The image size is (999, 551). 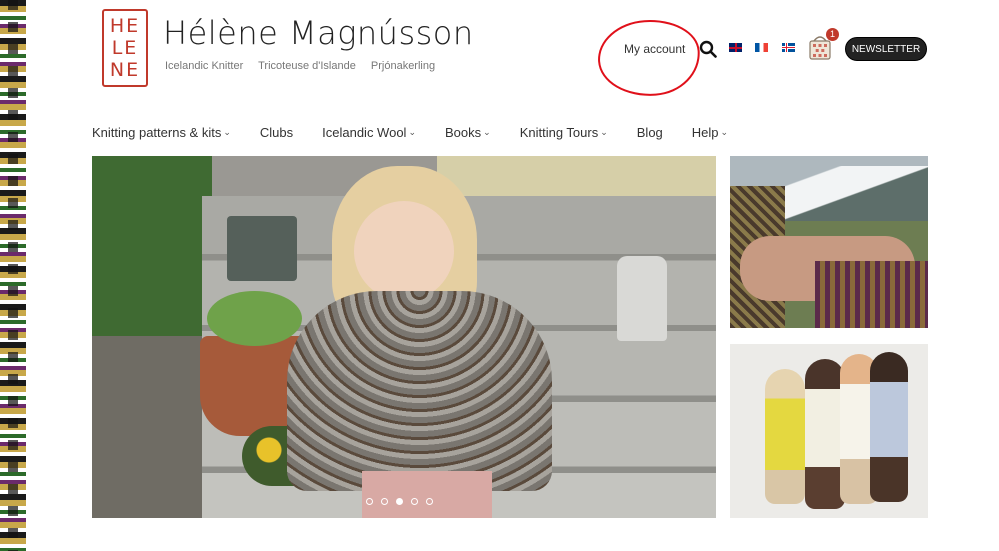 What do you see at coordinates (559, 132) in the screenshot?
I see `nav-label: Knitting Tours` at bounding box center [559, 132].